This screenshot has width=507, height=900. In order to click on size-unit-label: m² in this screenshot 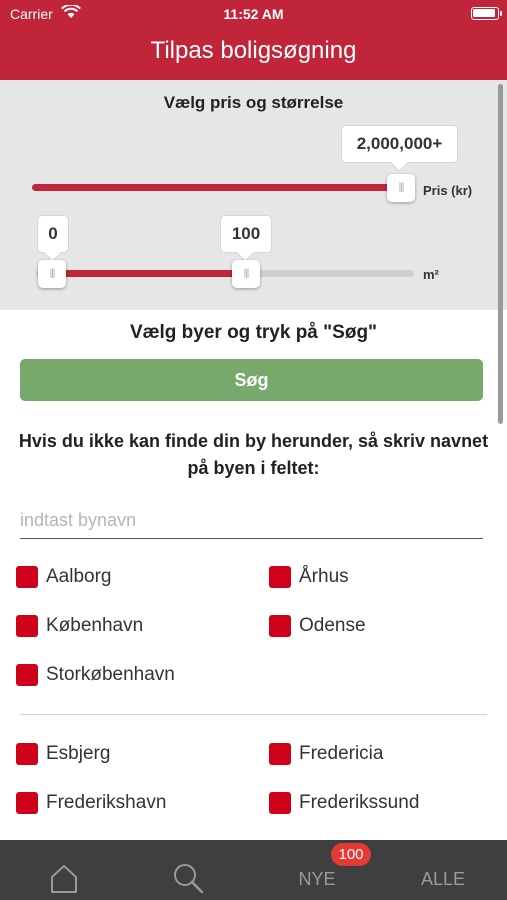, I will do `click(431, 274)`.